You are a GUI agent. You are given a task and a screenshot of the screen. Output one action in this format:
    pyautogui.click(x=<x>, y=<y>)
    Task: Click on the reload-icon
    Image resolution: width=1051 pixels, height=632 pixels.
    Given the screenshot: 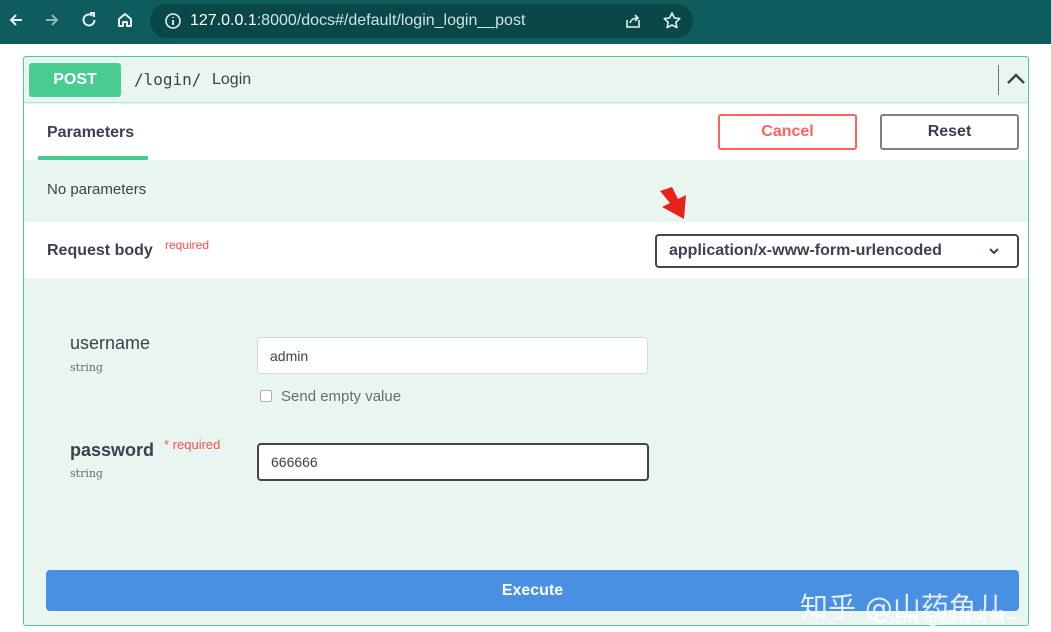 What is the action you would take?
    pyautogui.click(x=89, y=19)
    